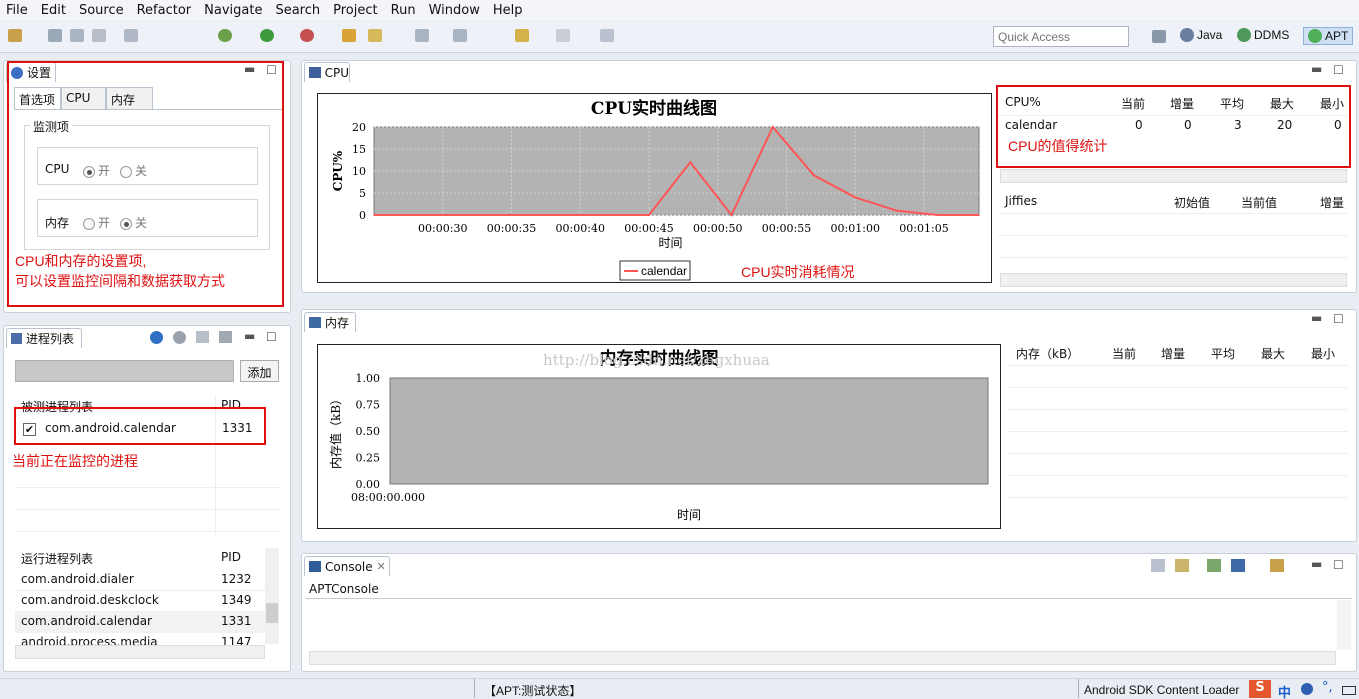 The width and height of the screenshot is (1359, 699). Describe the element at coordinates (99, 35) in the screenshot. I see `print-icon` at that location.